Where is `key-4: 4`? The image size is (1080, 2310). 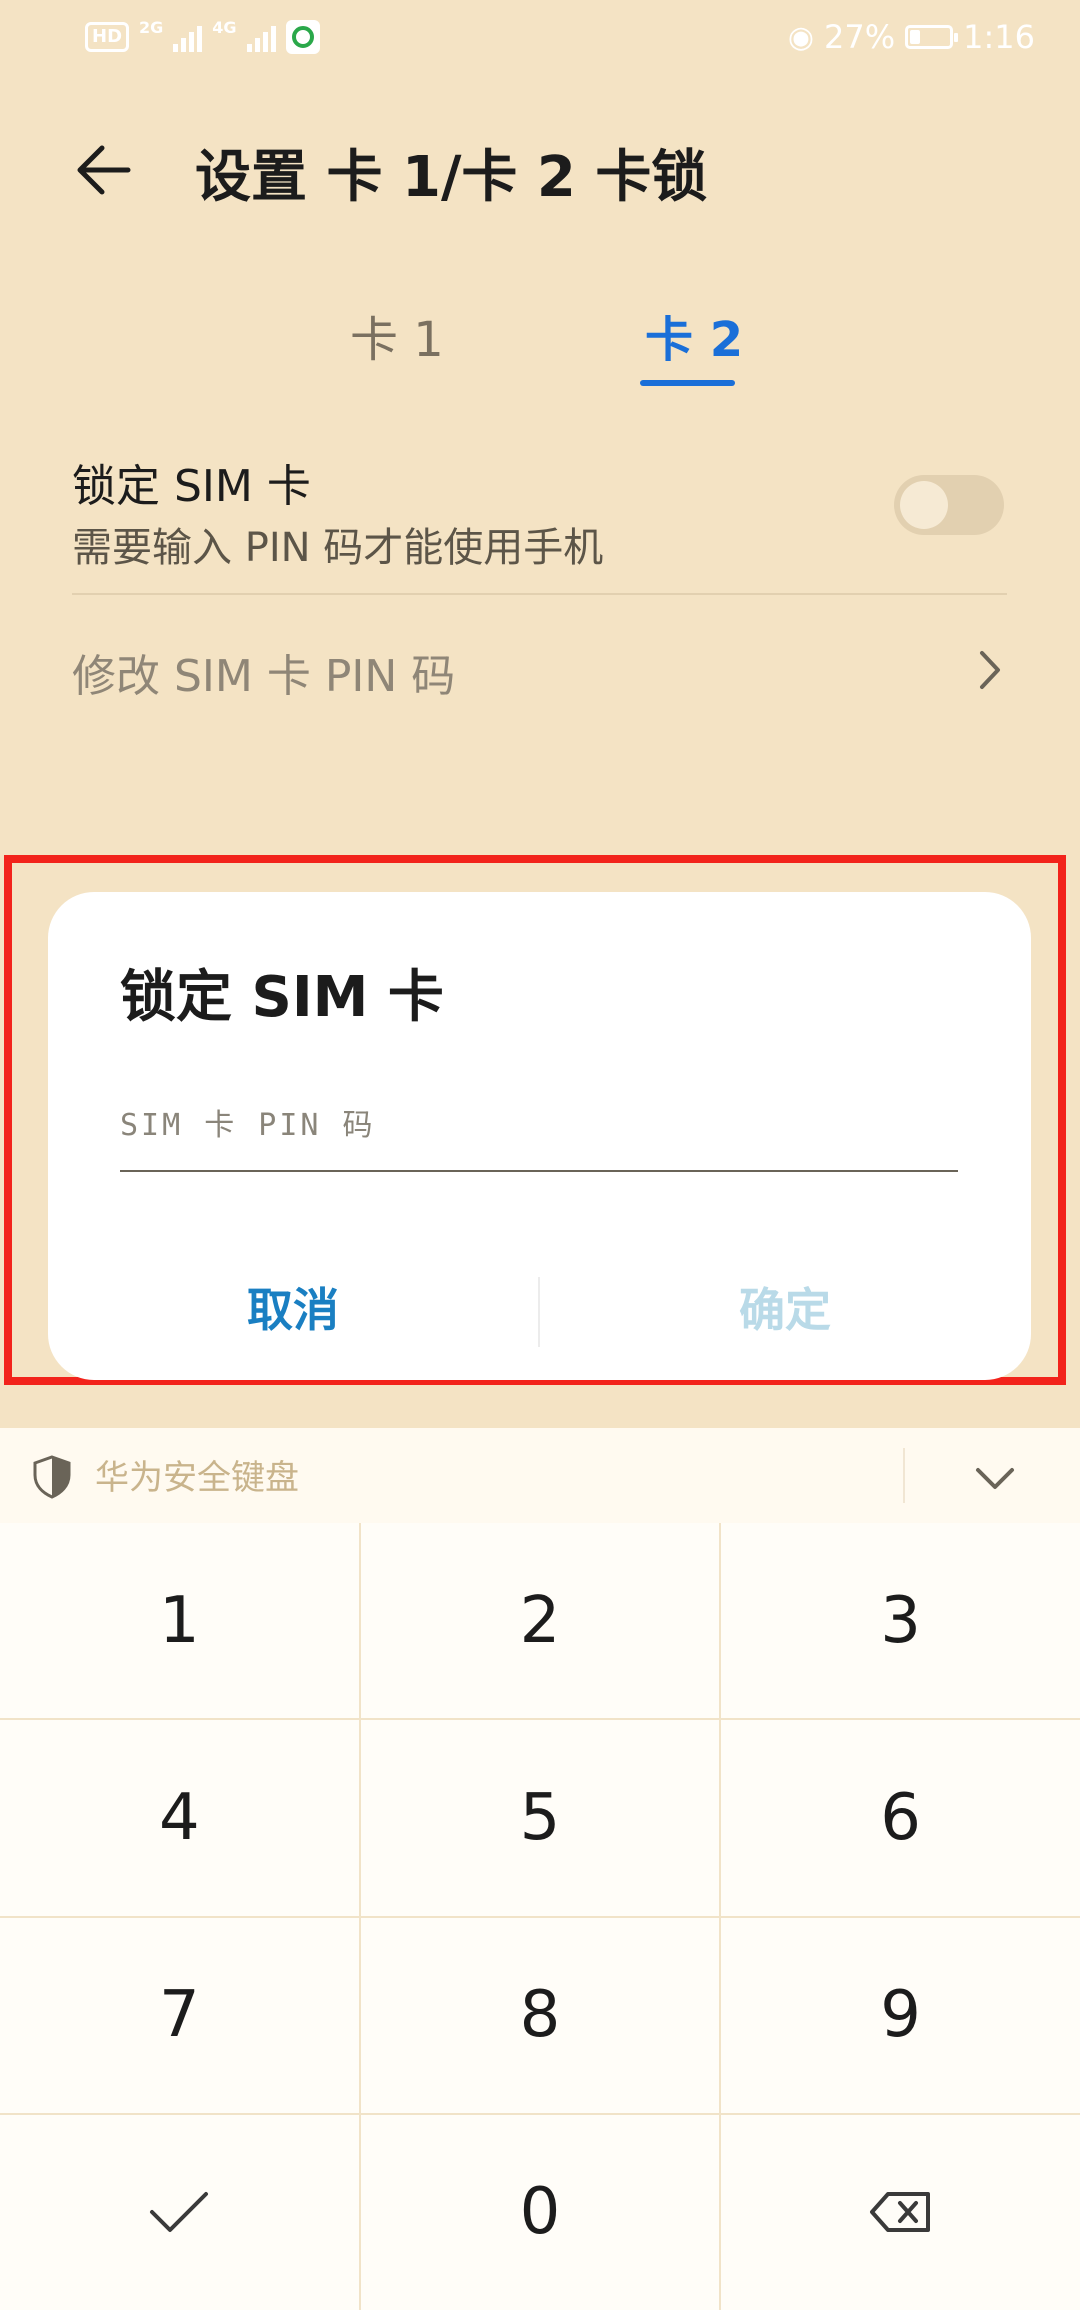 key-4: 4 is located at coordinates (179, 1818).